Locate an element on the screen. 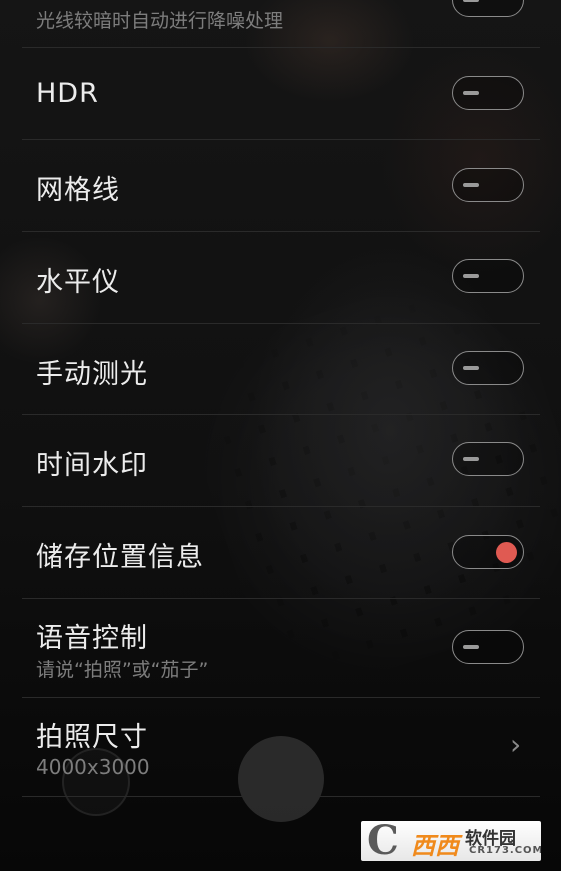  toggle-hdr is located at coordinates (488, 93).